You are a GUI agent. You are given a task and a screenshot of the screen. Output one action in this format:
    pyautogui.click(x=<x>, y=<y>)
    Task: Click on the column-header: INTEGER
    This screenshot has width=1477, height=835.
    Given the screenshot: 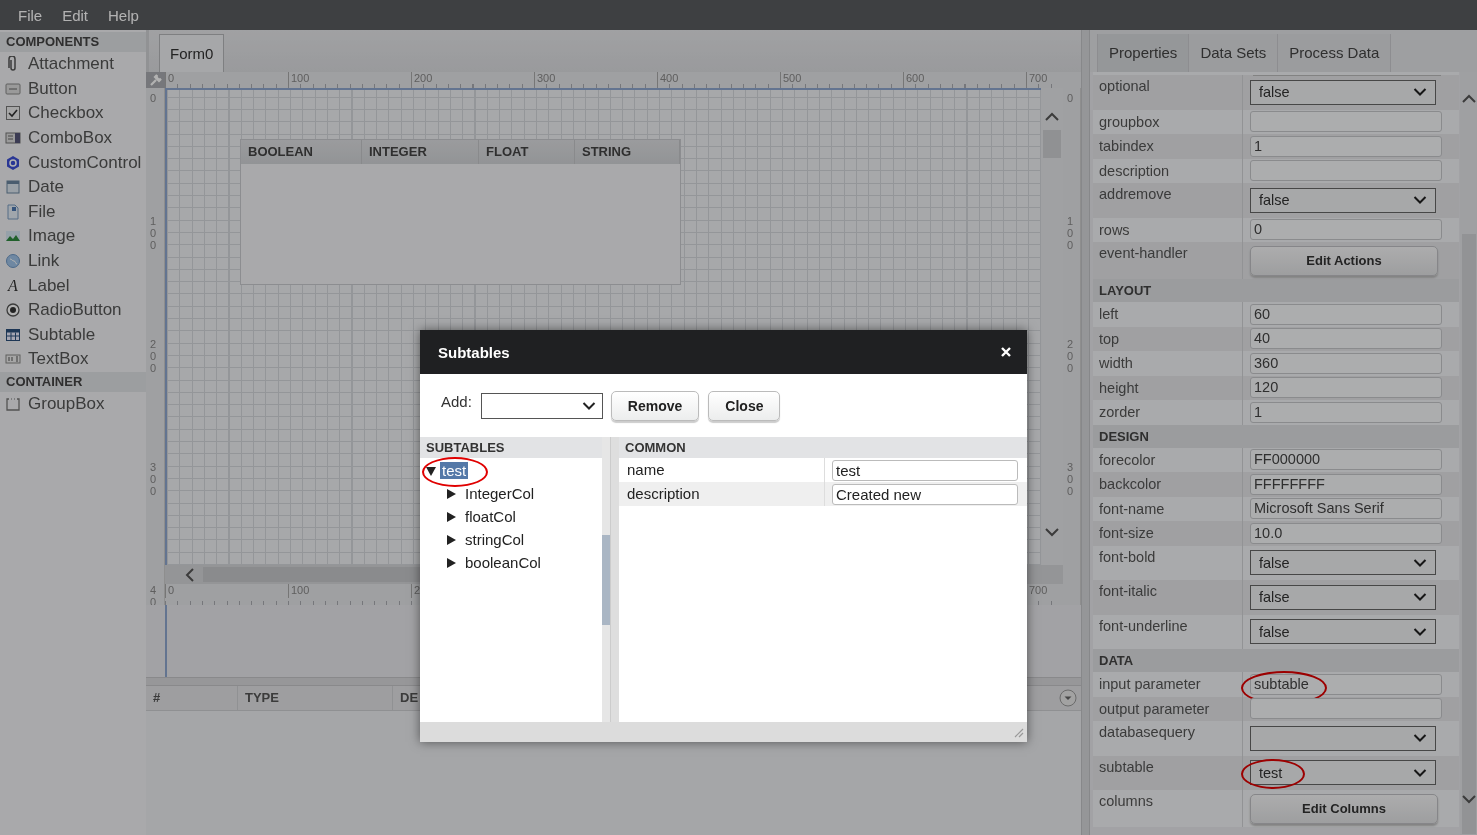 What is the action you would take?
    pyautogui.click(x=420, y=152)
    